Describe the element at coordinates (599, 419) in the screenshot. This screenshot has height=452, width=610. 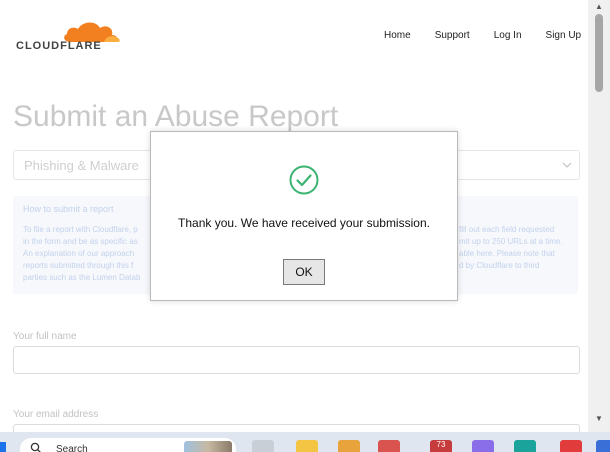
I see `scroll-down-arrow-icon: ▼` at that location.